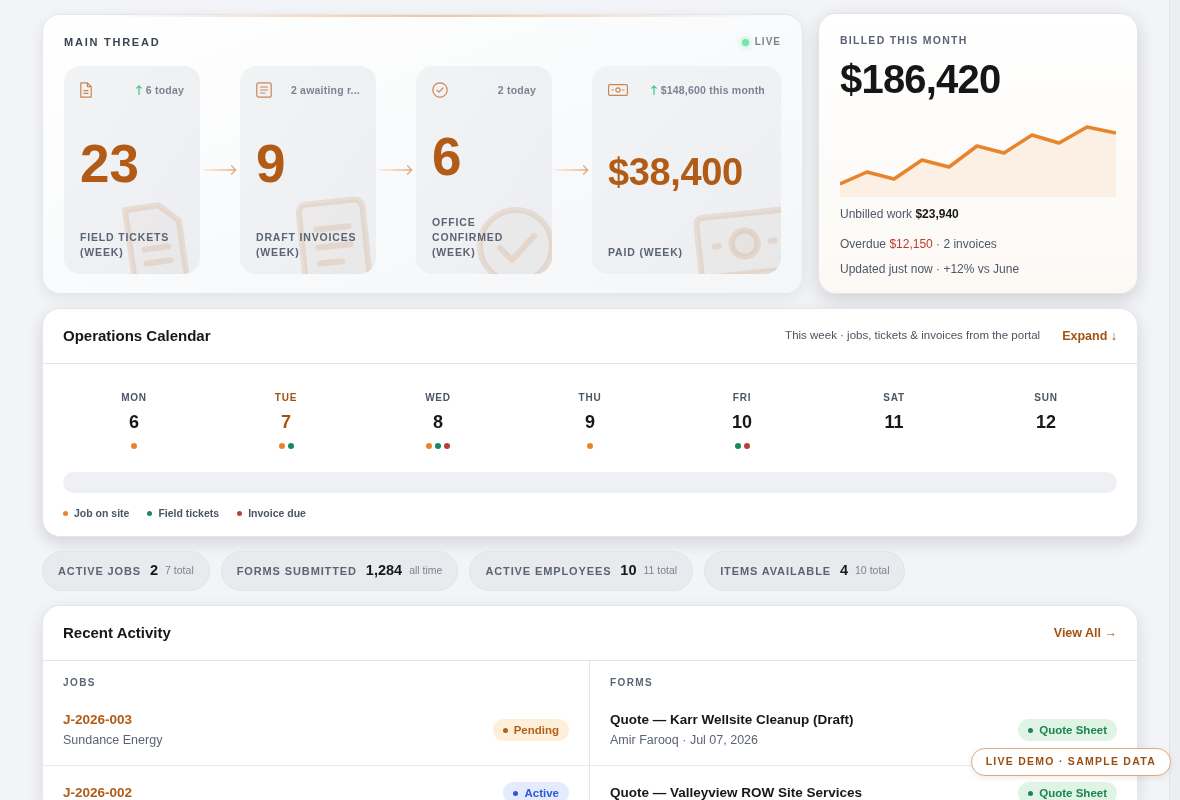  What do you see at coordinates (660, 571) in the screenshot?
I see `stat-note: 11 total` at bounding box center [660, 571].